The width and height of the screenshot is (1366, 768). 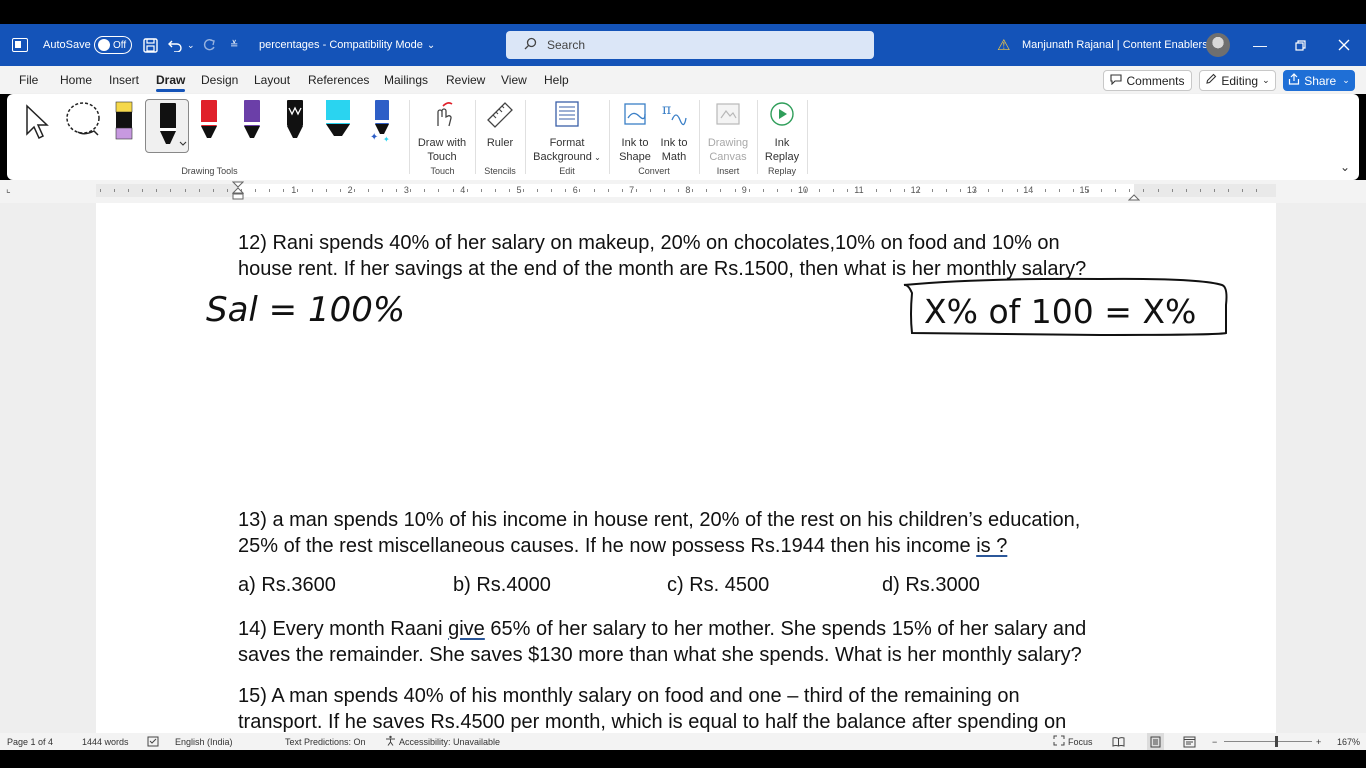 What do you see at coordinates (124, 120) in the screenshot?
I see `highlighter-yellow` at bounding box center [124, 120].